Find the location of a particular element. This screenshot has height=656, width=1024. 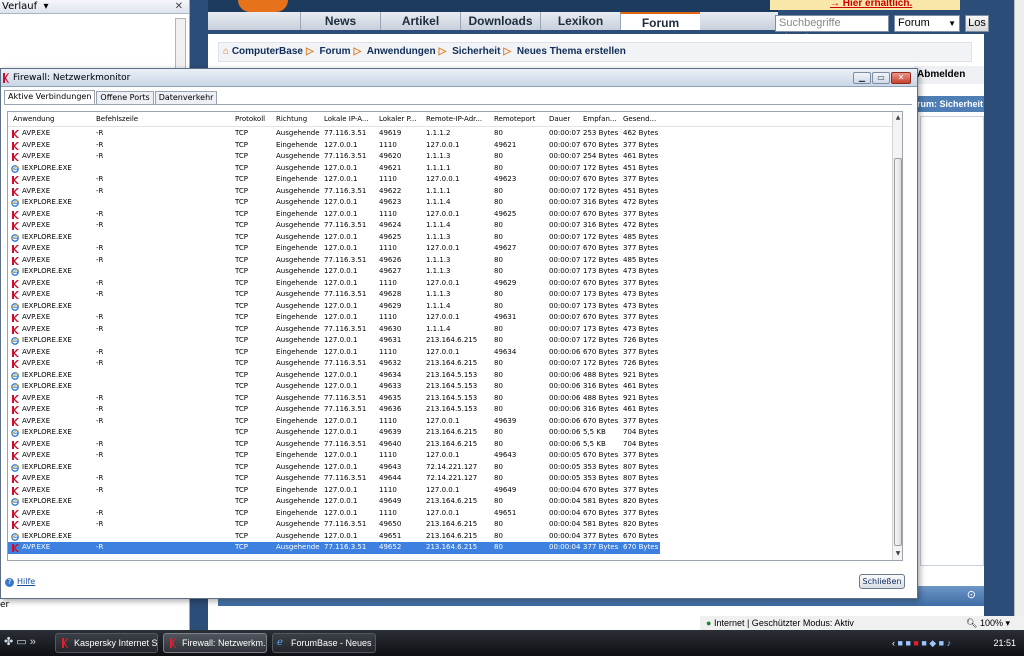

cell-col-1: -R is located at coordinates (100, 259).